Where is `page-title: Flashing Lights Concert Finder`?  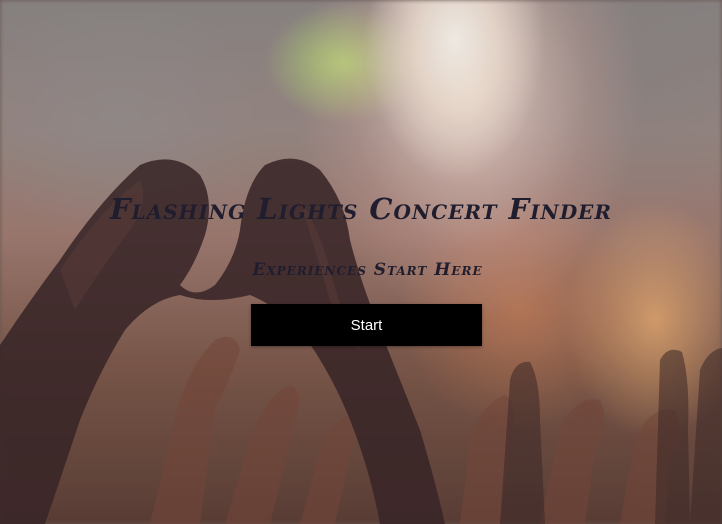
page-title: Flashing Lights Concert Finder is located at coordinates (361, 209).